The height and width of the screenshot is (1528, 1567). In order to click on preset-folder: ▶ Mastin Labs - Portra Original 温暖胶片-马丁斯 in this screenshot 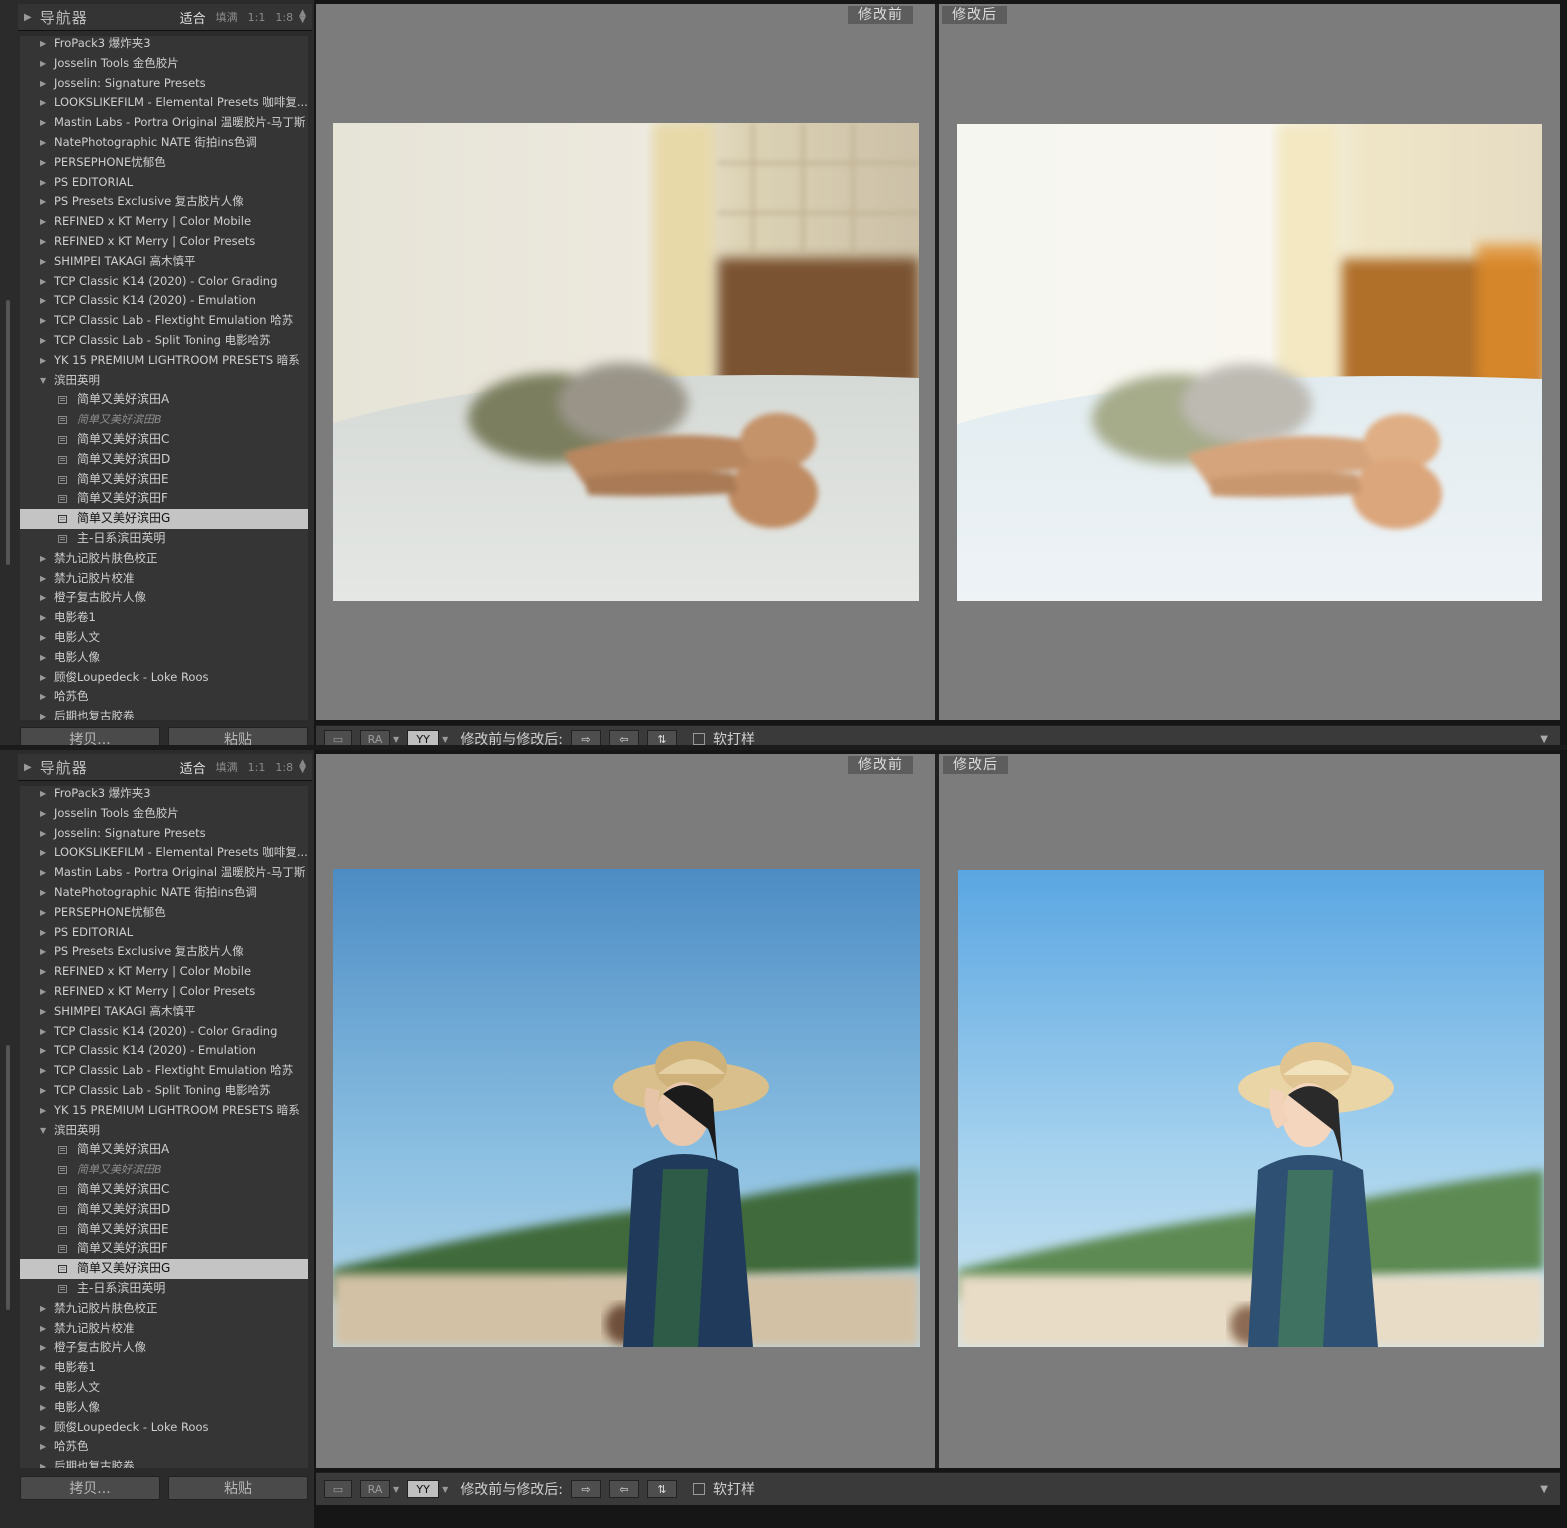, I will do `click(164, 873)`.